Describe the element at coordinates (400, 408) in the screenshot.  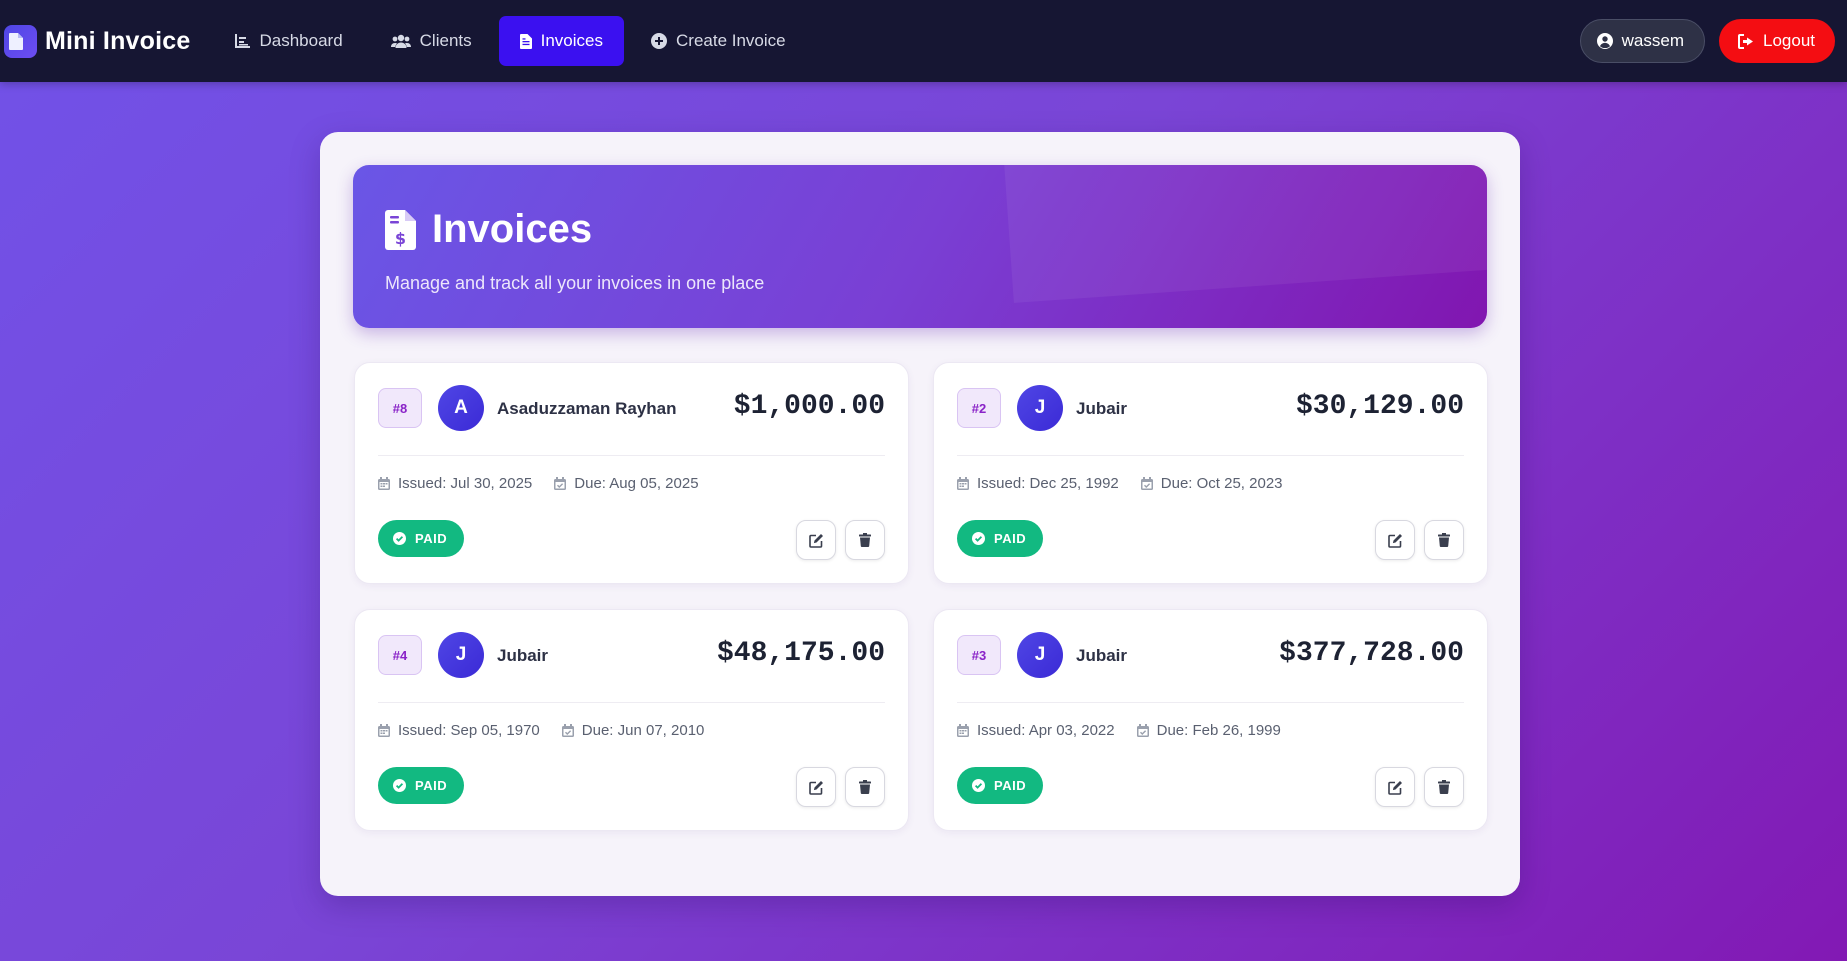
I see `invoice-number: #8` at that location.